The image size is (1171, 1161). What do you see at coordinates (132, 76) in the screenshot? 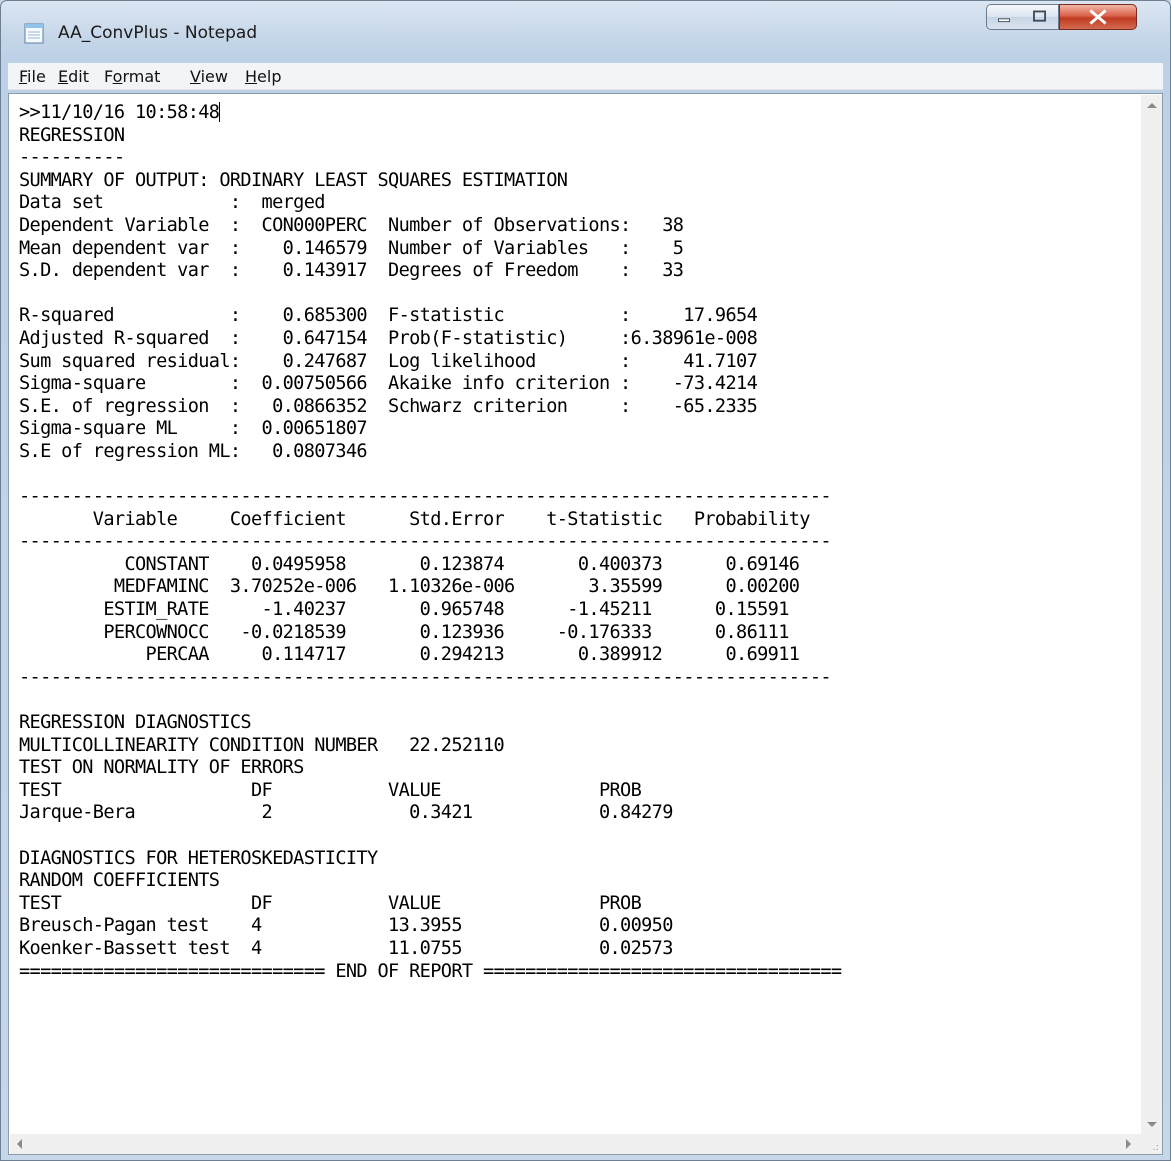
I see `menu-format: Format` at bounding box center [132, 76].